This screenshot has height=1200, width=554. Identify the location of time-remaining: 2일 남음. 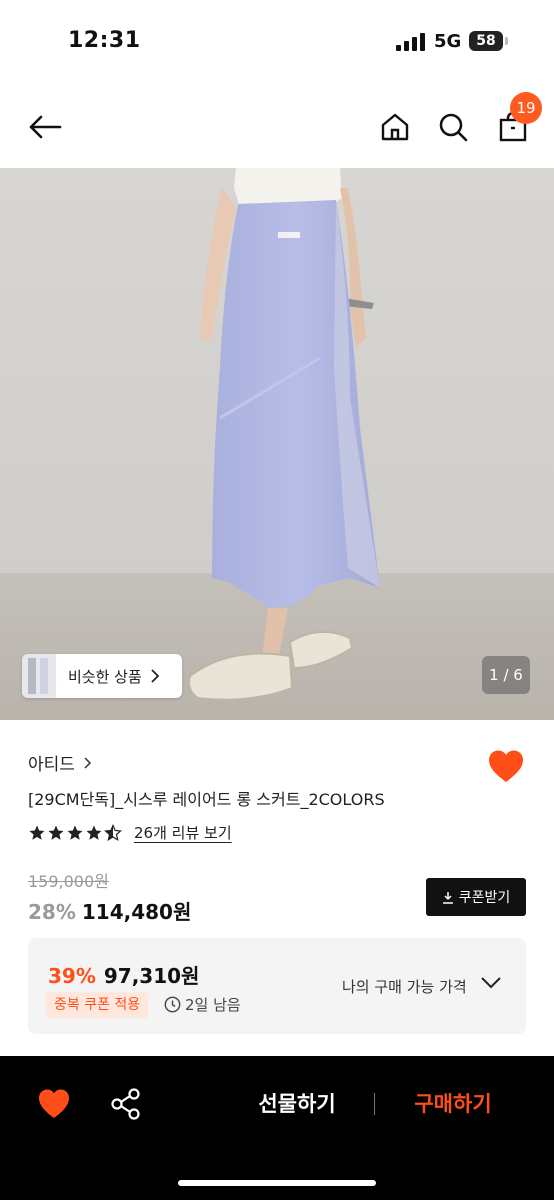
(202, 1004).